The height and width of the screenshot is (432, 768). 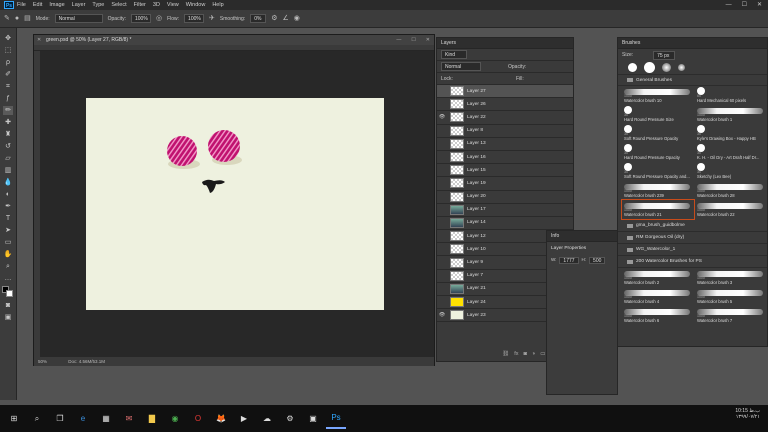 What do you see at coordinates (140, 18) in the screenshot?
I see `opacity-field: 100%` at bounding box center [140, 18].